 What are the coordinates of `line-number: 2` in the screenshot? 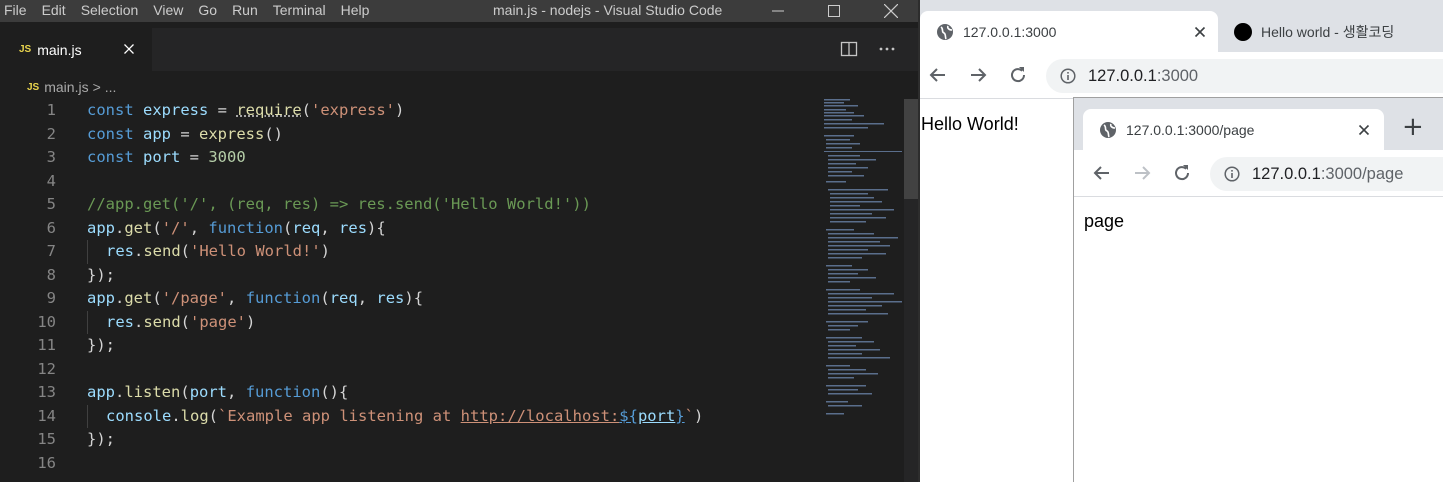 It's located at (51, 133).